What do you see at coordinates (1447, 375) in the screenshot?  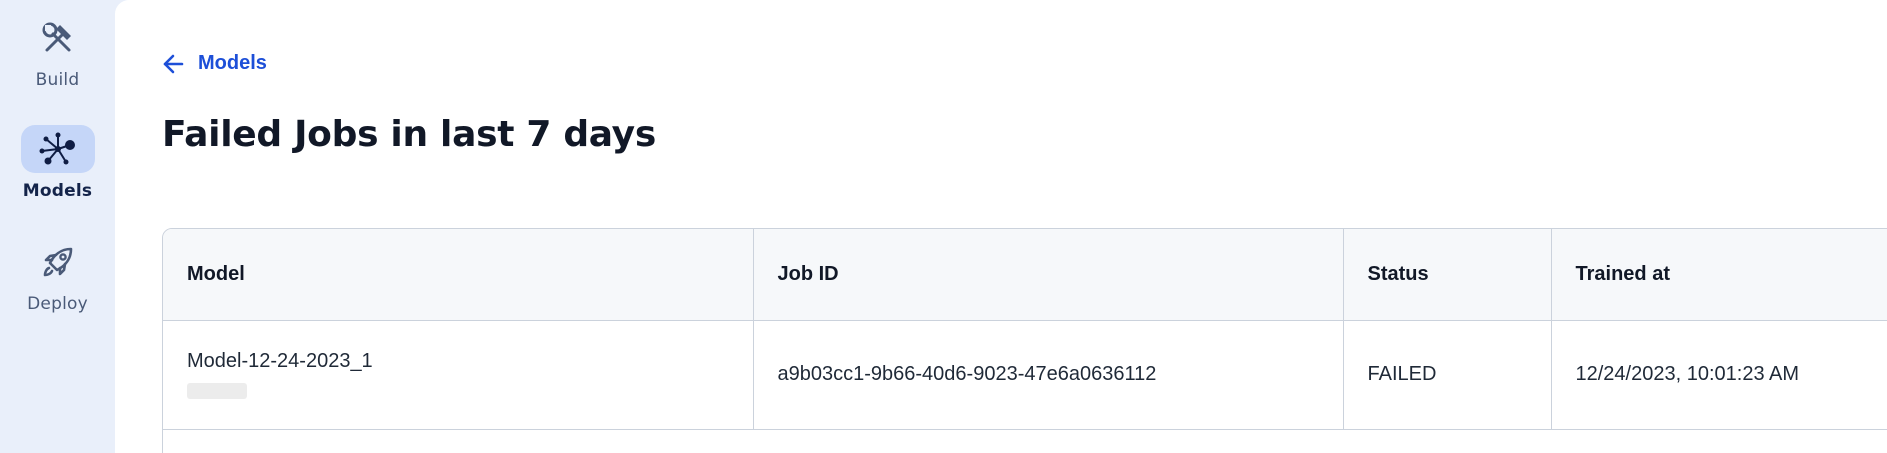 I see `status-cell: FAILED` at bounding box center [1447, 375].